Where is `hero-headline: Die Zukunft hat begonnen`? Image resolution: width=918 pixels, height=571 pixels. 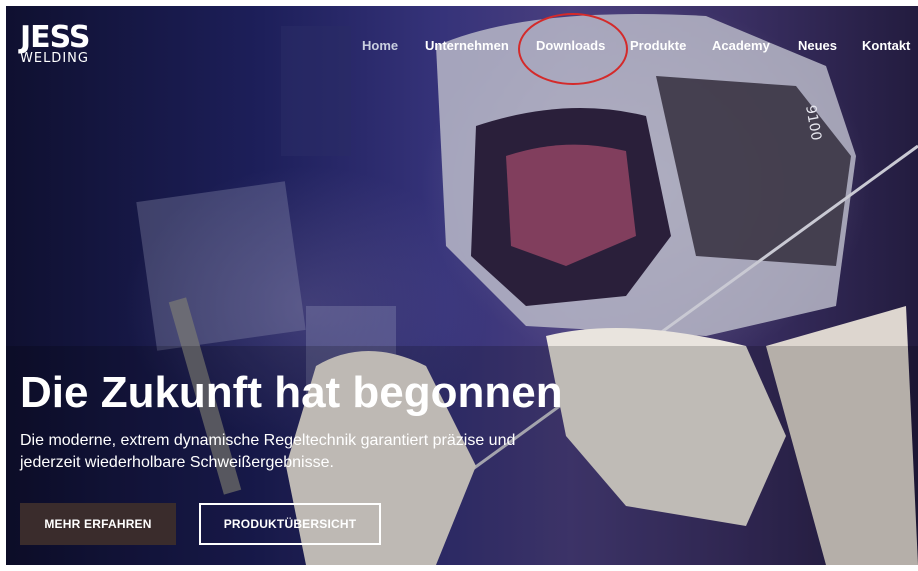
hero-headline: Die Zukunft hat begonnen is located at coordinates (291, 392).